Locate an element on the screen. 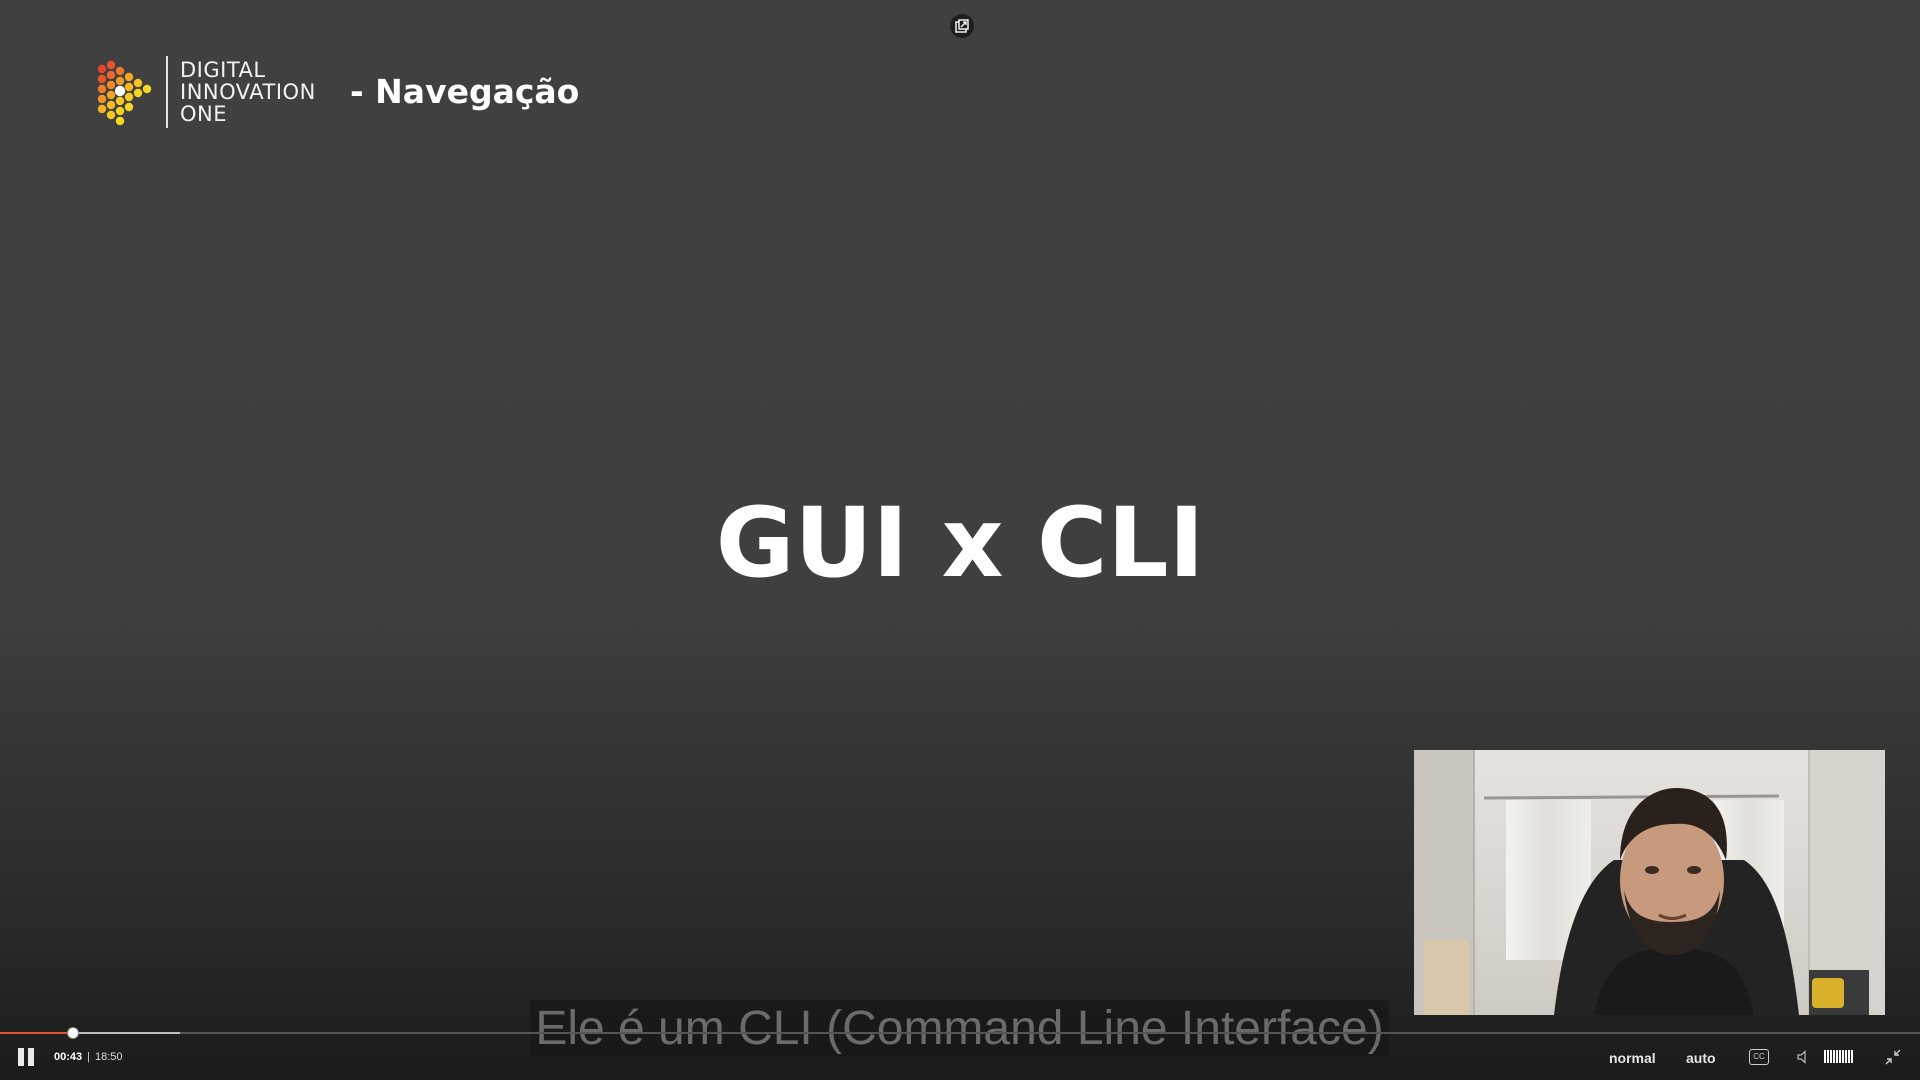  playback-speed-button: normal is located at coordinates (1632, 1058).